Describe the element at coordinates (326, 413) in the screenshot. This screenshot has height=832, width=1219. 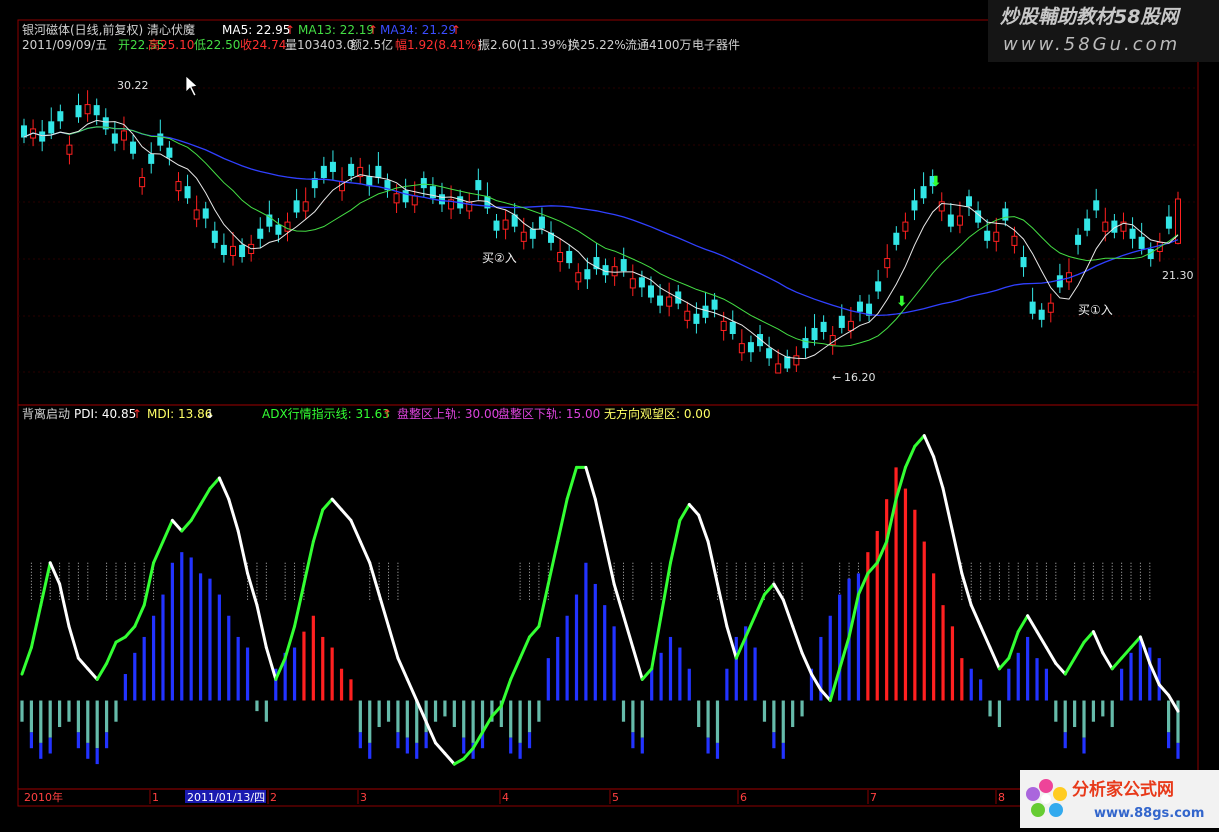
I see `adx-label: ADX行情指示线: 31.63` at that location.